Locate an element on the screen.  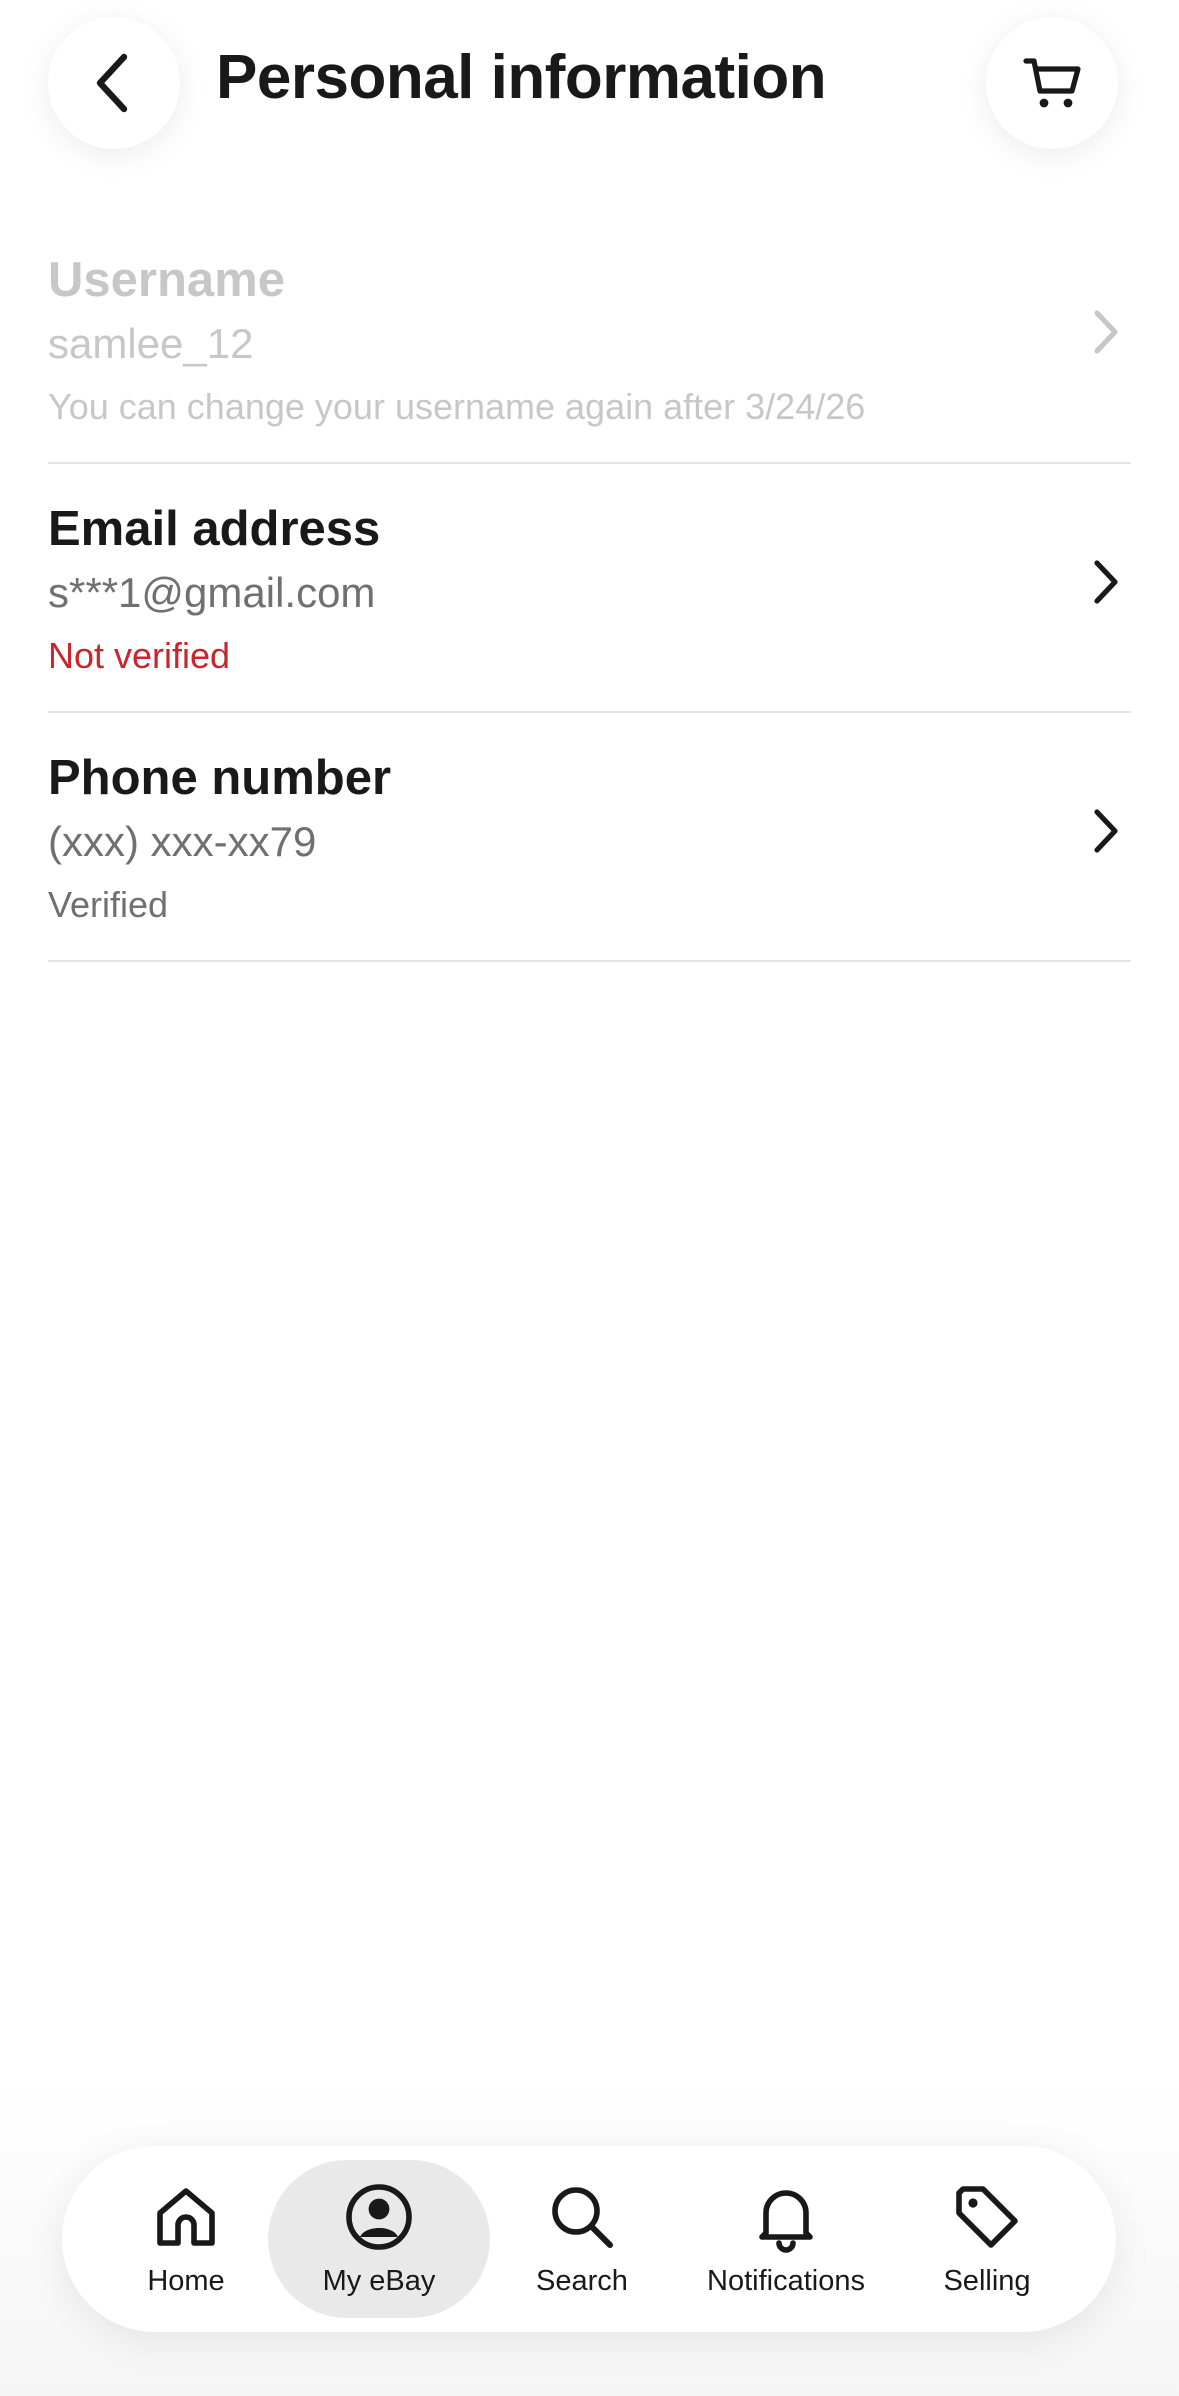
tab-selling: Selling is located at coordinates (987, 2239).